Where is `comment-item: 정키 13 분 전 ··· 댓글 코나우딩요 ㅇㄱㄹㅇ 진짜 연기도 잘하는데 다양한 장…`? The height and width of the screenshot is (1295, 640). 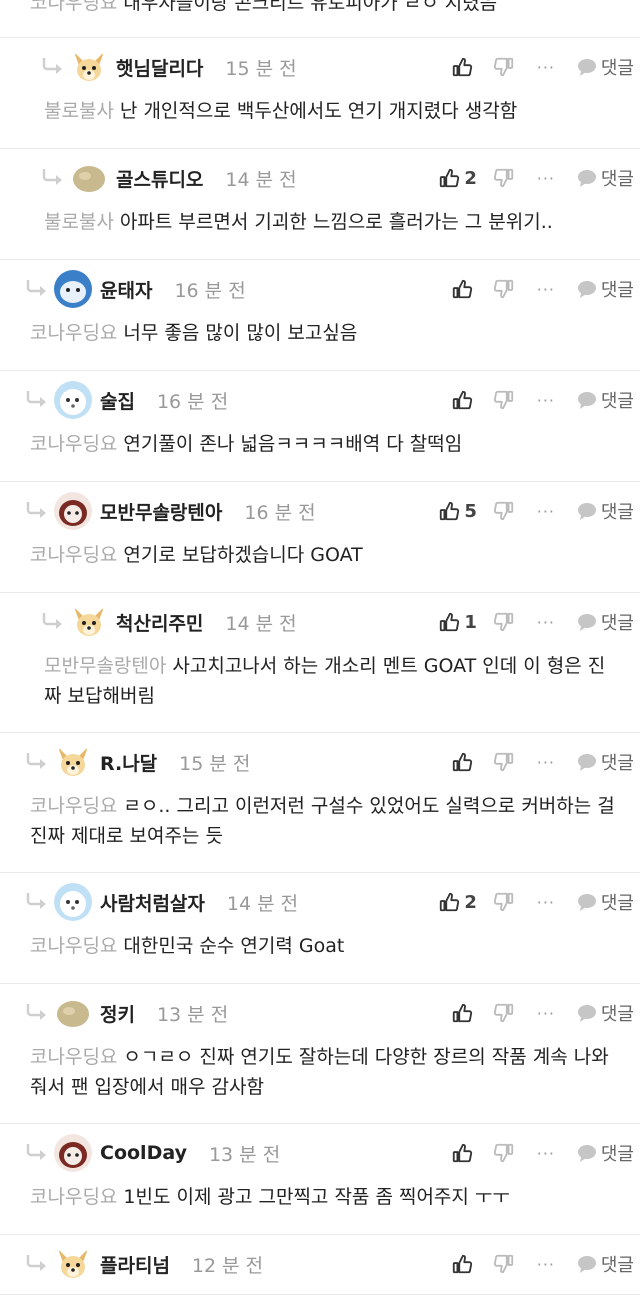 comment-item: 정키 13 분 전 ··· 댓글 코나우딩요 ㅇㄱㄹㅇ 진짜 연기도 잘하는데 다양한 장… is located at coordinates (320, 1054).